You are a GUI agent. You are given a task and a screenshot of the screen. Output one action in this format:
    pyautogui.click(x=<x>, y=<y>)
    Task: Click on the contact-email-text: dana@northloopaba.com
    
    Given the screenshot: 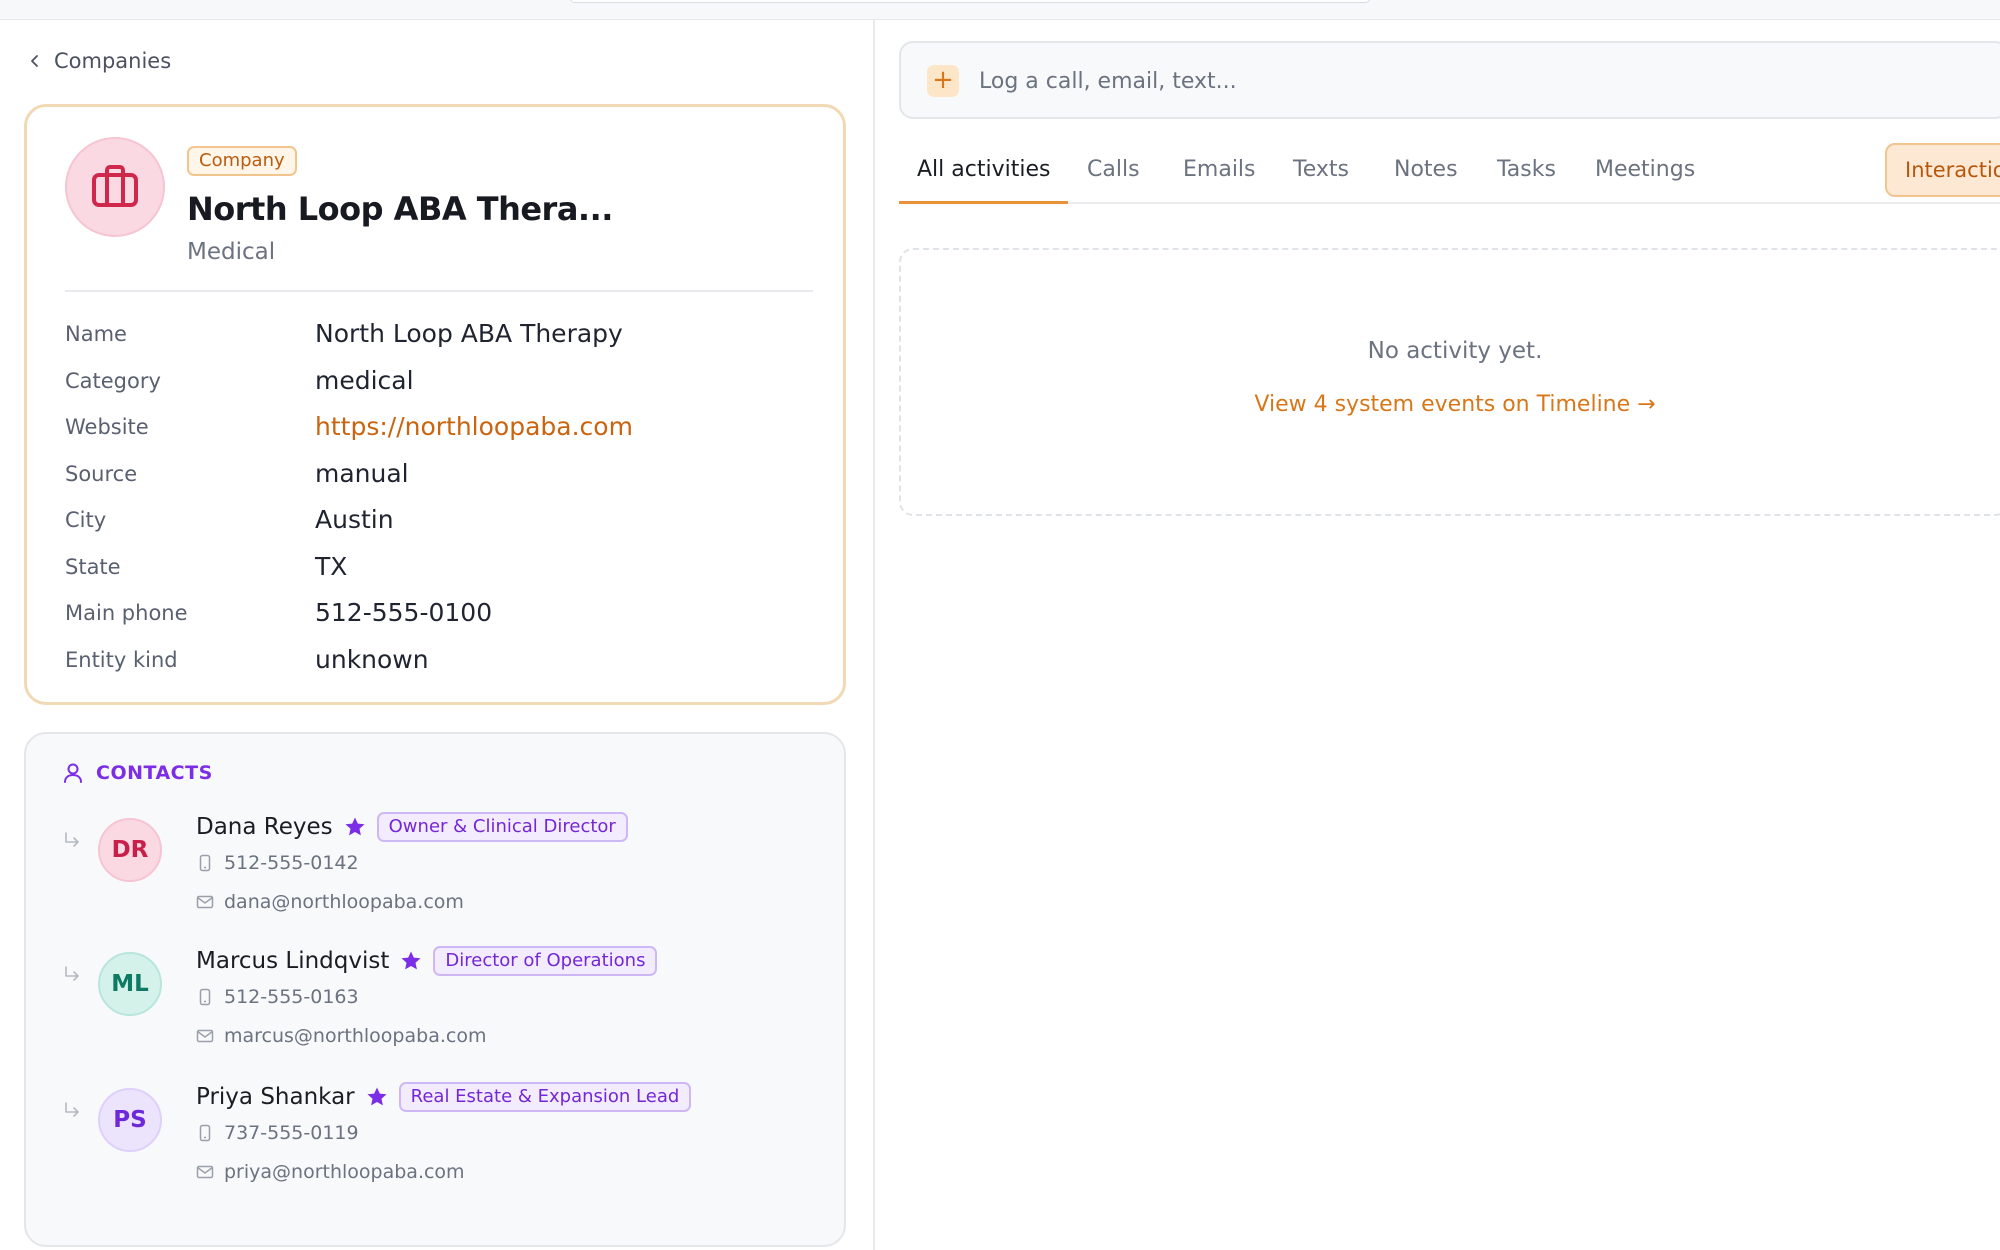 What is the action you would take?
    pyautogui.click(x=344, y=902)
    